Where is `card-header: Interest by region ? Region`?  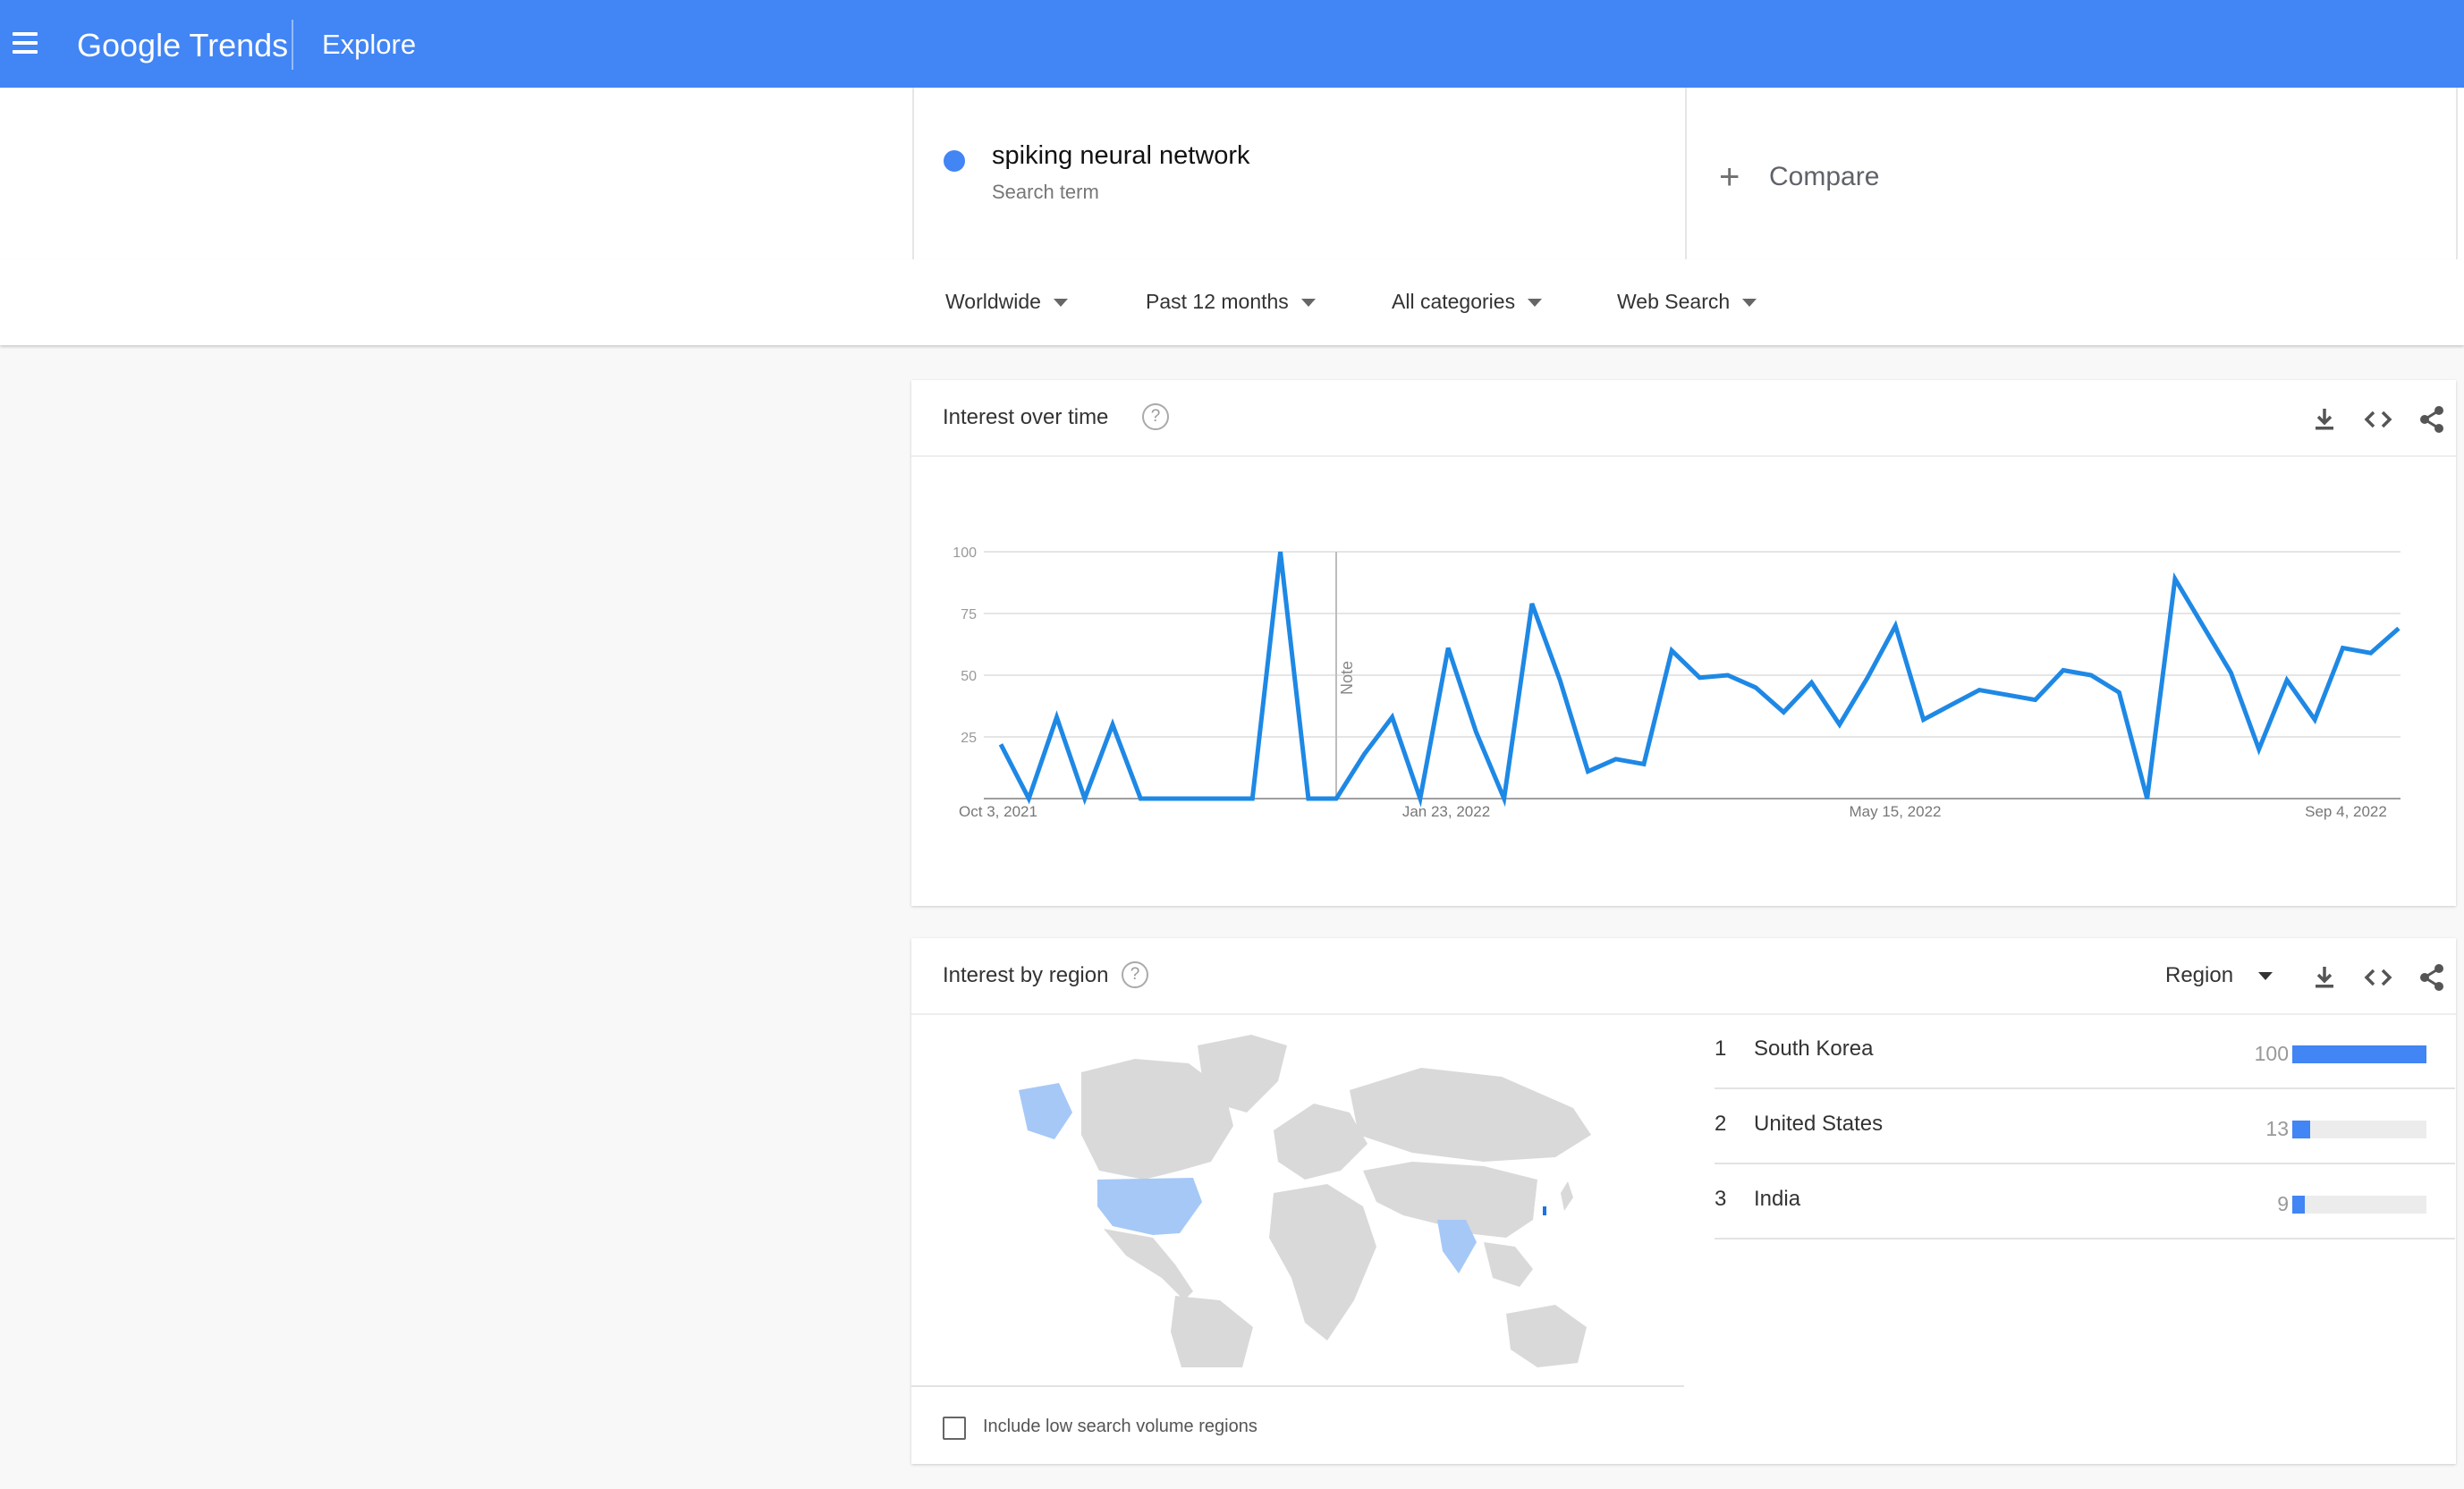
card-header: Interest by region ? Region is located at coordinates (1683, 976).